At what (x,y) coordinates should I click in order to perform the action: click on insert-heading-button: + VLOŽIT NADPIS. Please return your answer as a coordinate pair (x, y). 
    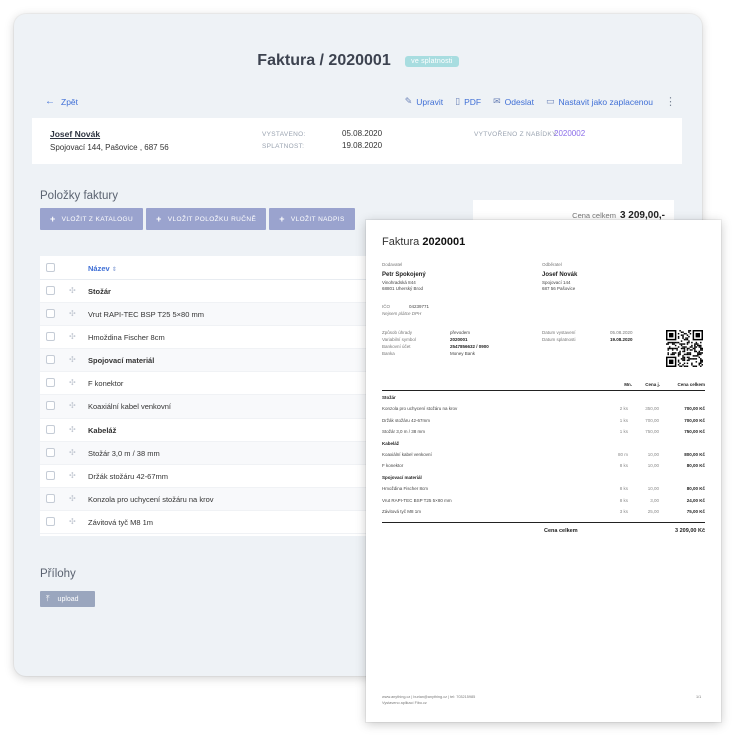
    Looking at the image, I should click on (312, 219).